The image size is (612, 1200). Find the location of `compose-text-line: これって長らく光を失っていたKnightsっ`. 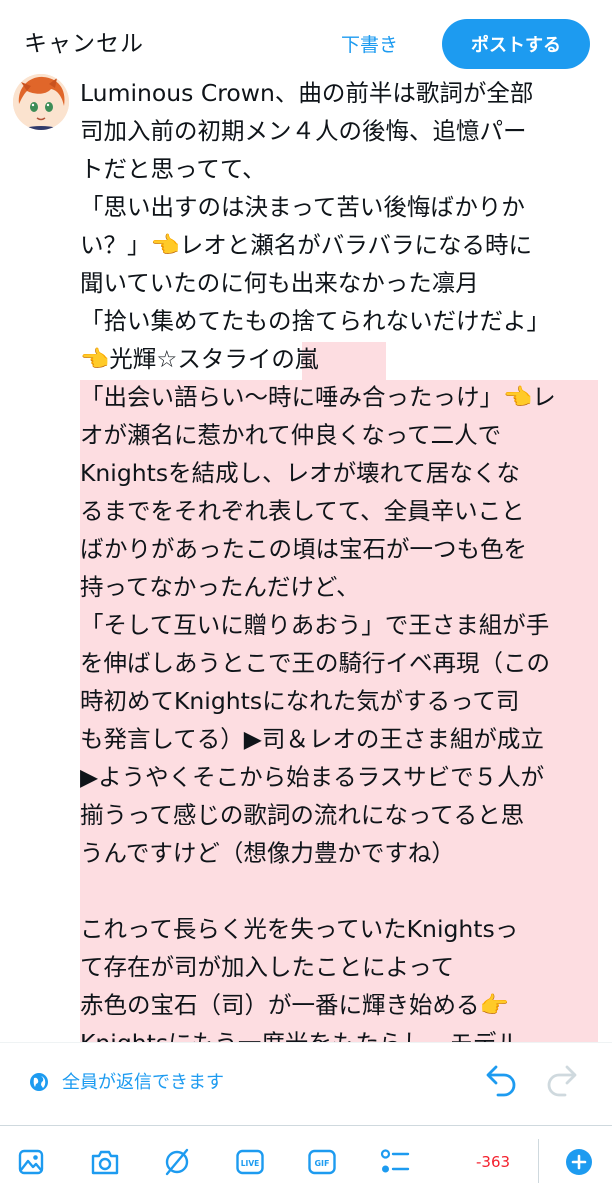

compose-text-line: これって長らく光を失っていたKnightsっ is located at coordinates (299, 929).